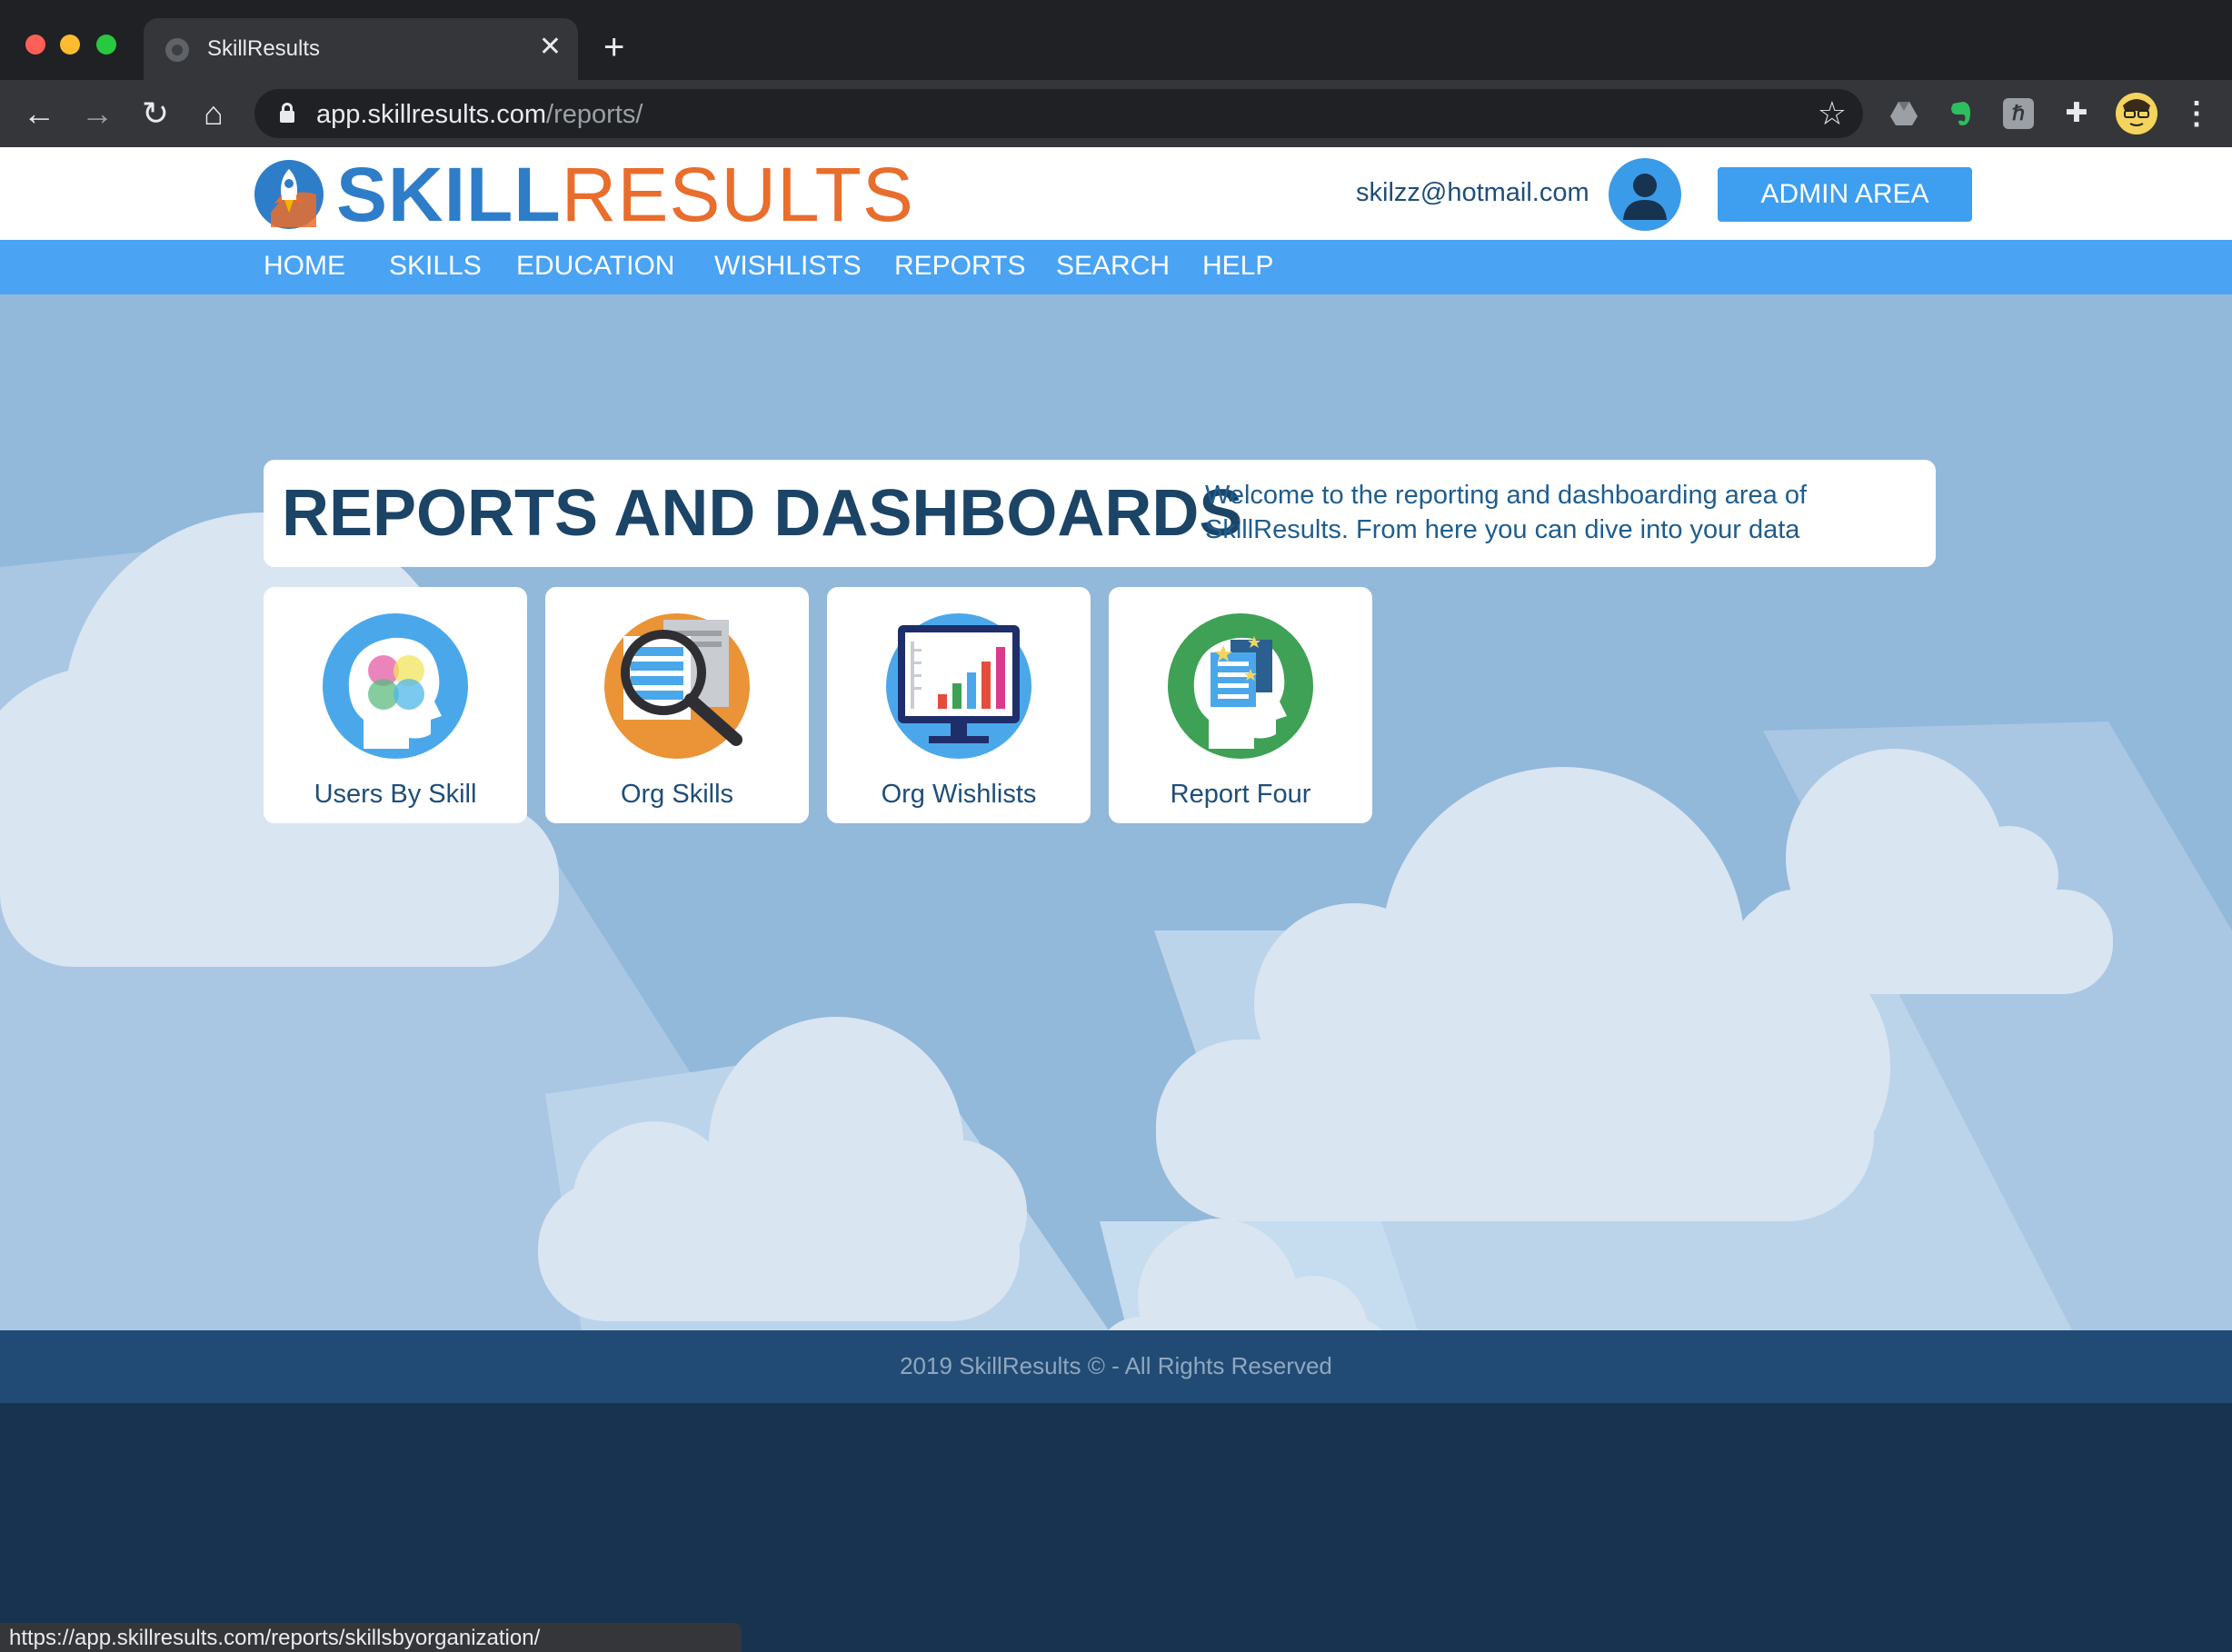 This screenshot has height=1652, width=2232. Describe the element at coordinates (1113, 266) in the screenshot. I see `nav-search: SEARCH` at that location.